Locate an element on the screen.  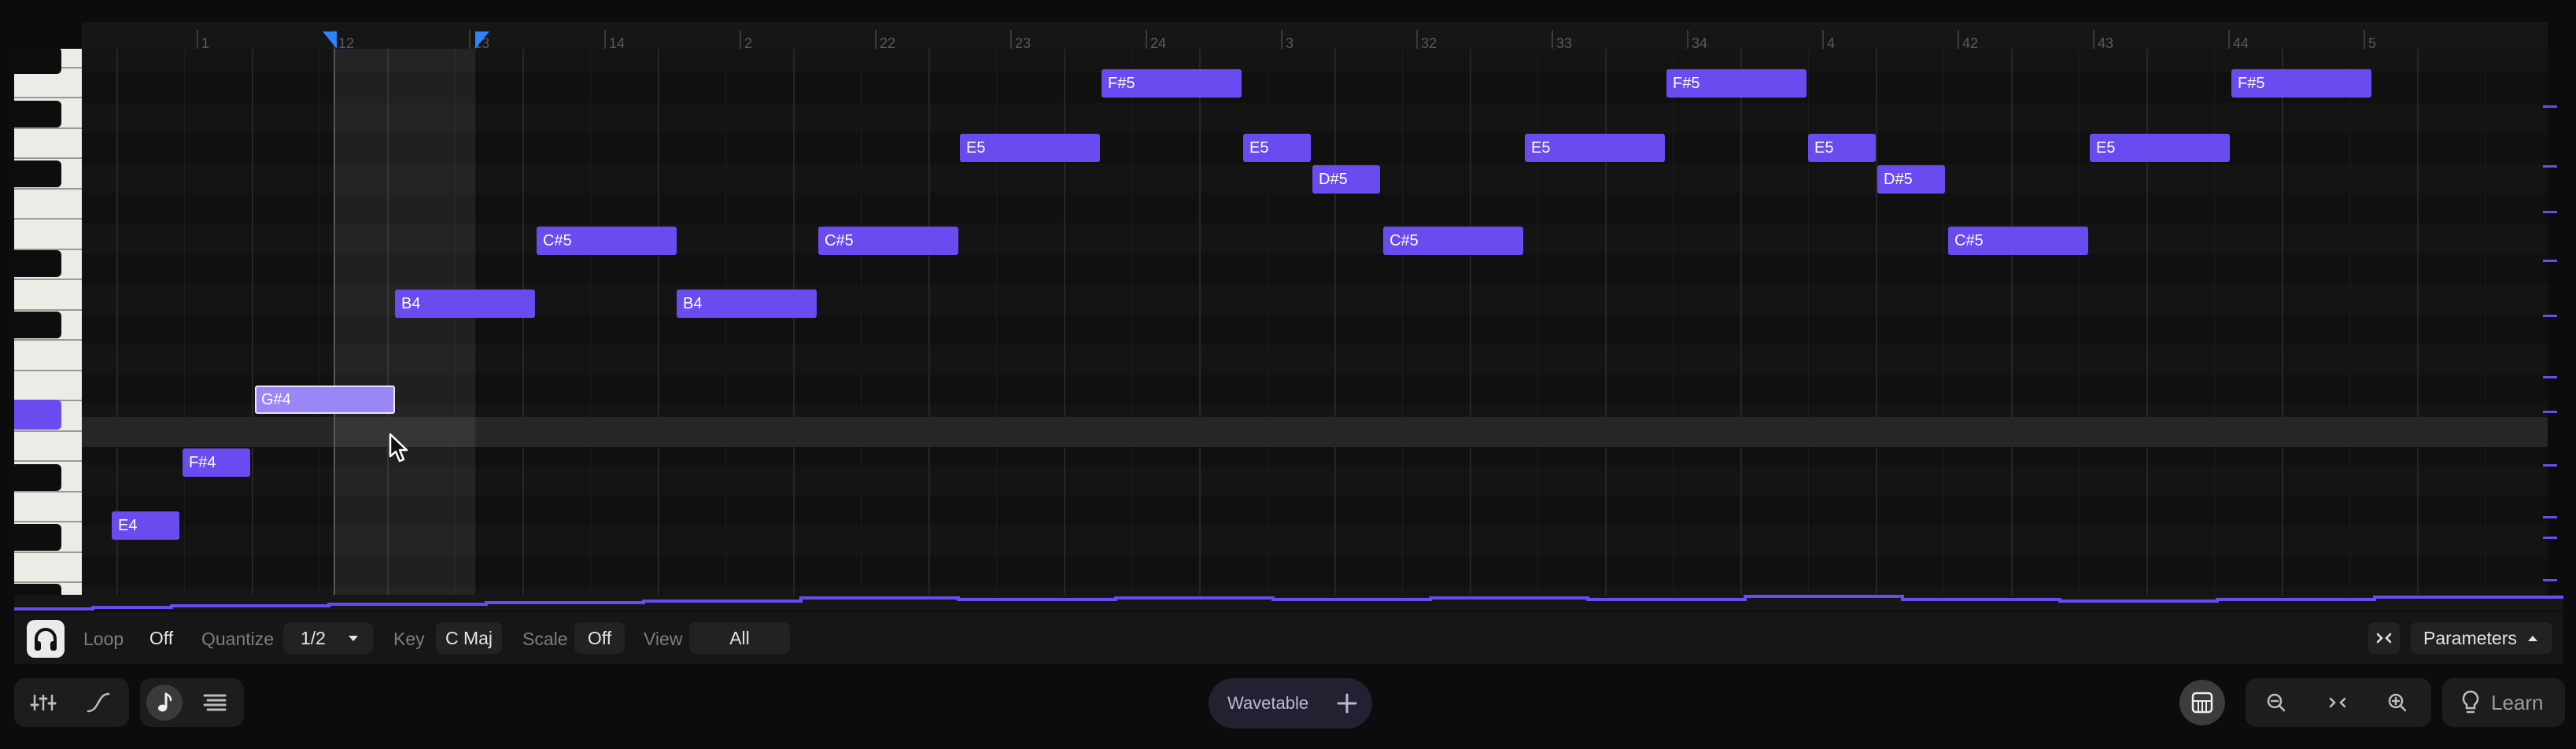
learn-label: Learn is located at coordinates (2518, 702).